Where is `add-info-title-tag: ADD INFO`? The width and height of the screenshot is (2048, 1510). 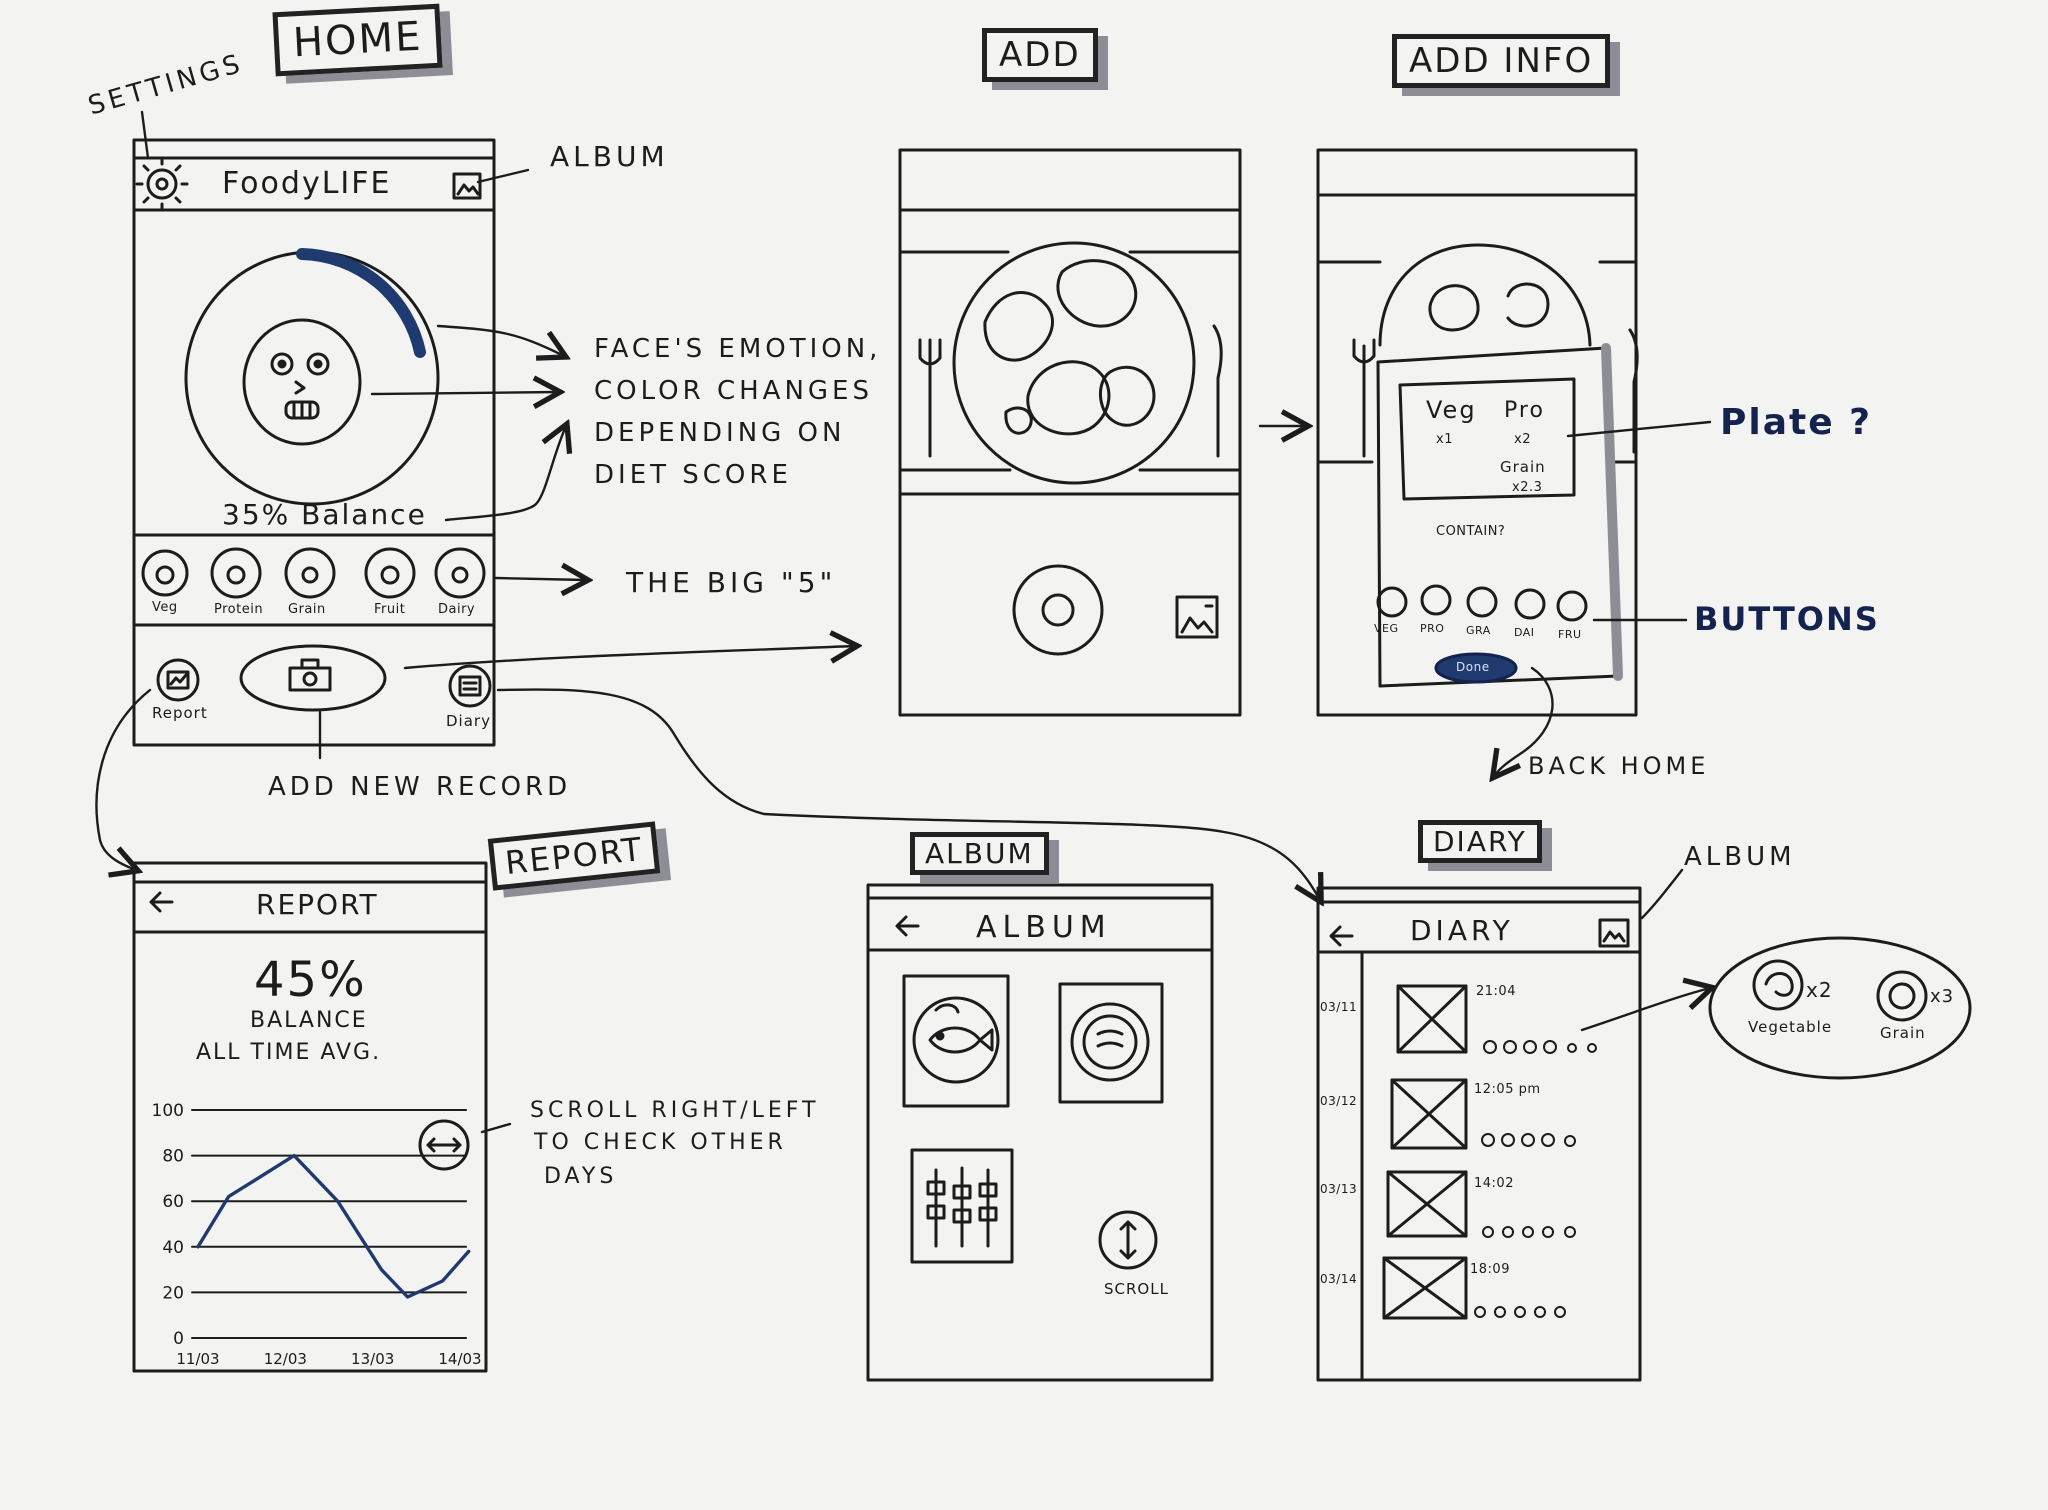 add-info-title-tag: ADD INFO is located at coordinates (1501, 61).